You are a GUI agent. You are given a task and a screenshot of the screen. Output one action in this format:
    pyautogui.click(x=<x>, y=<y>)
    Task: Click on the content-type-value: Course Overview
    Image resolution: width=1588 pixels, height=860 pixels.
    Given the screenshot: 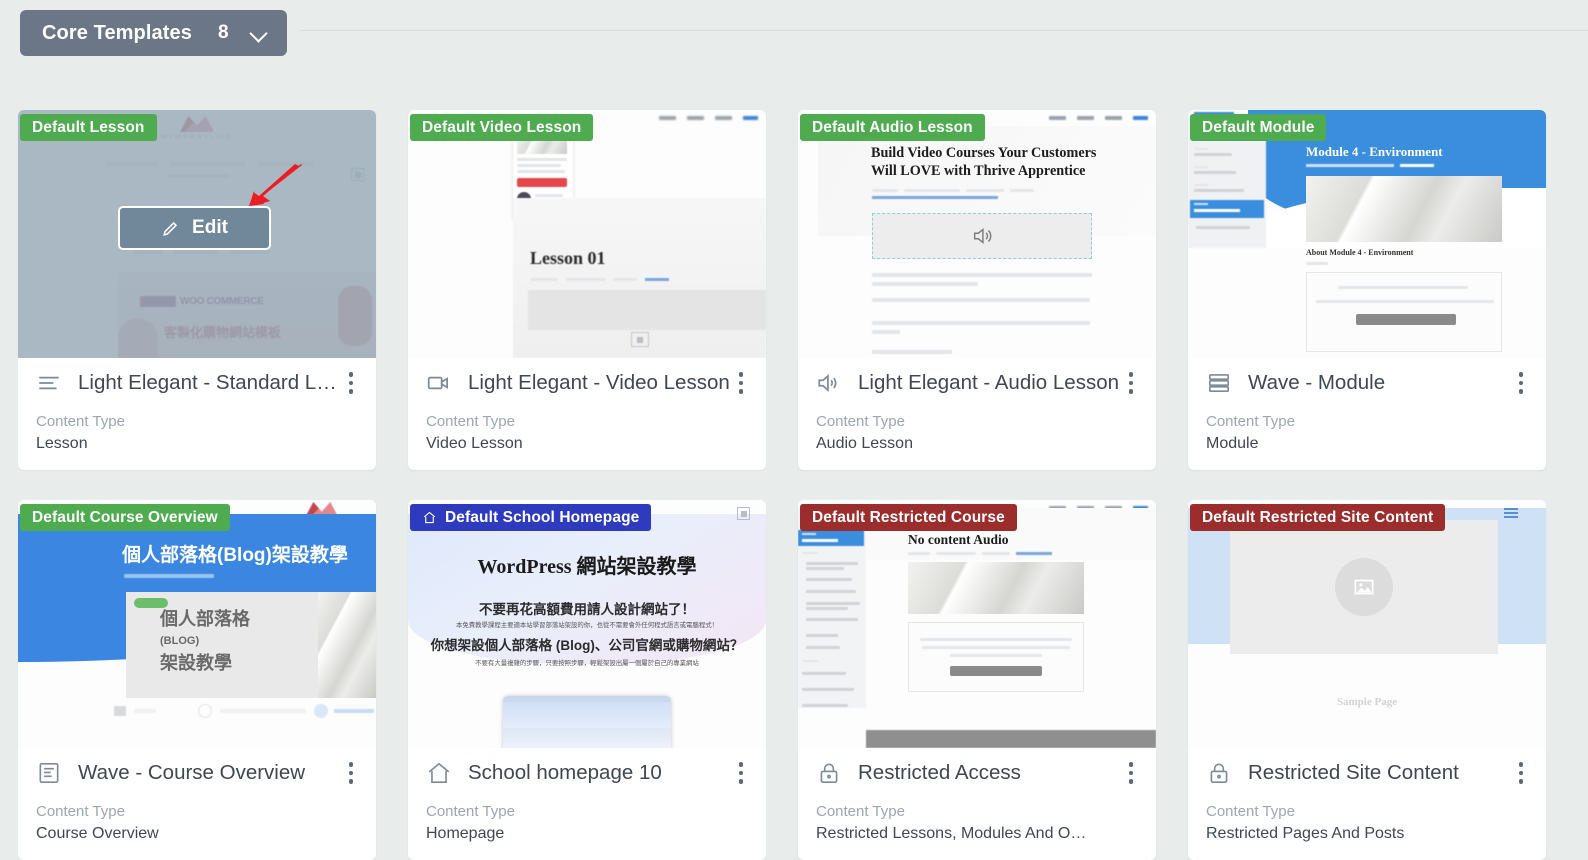 What is the action you would take?
    pyautogui.click(x=97, y=833)
    